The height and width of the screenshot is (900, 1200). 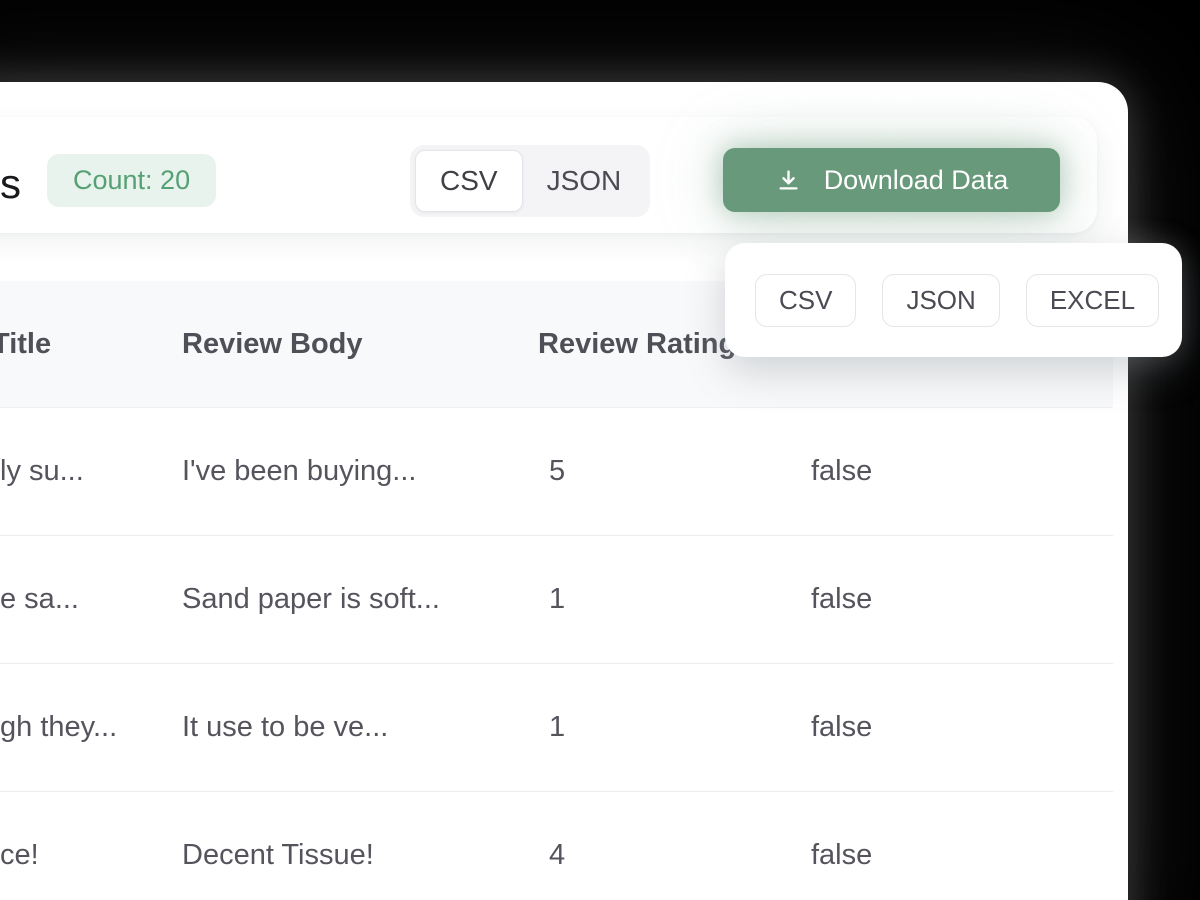 I want to click on toggle-option-csv: CSV, so click(x=469, y=181).